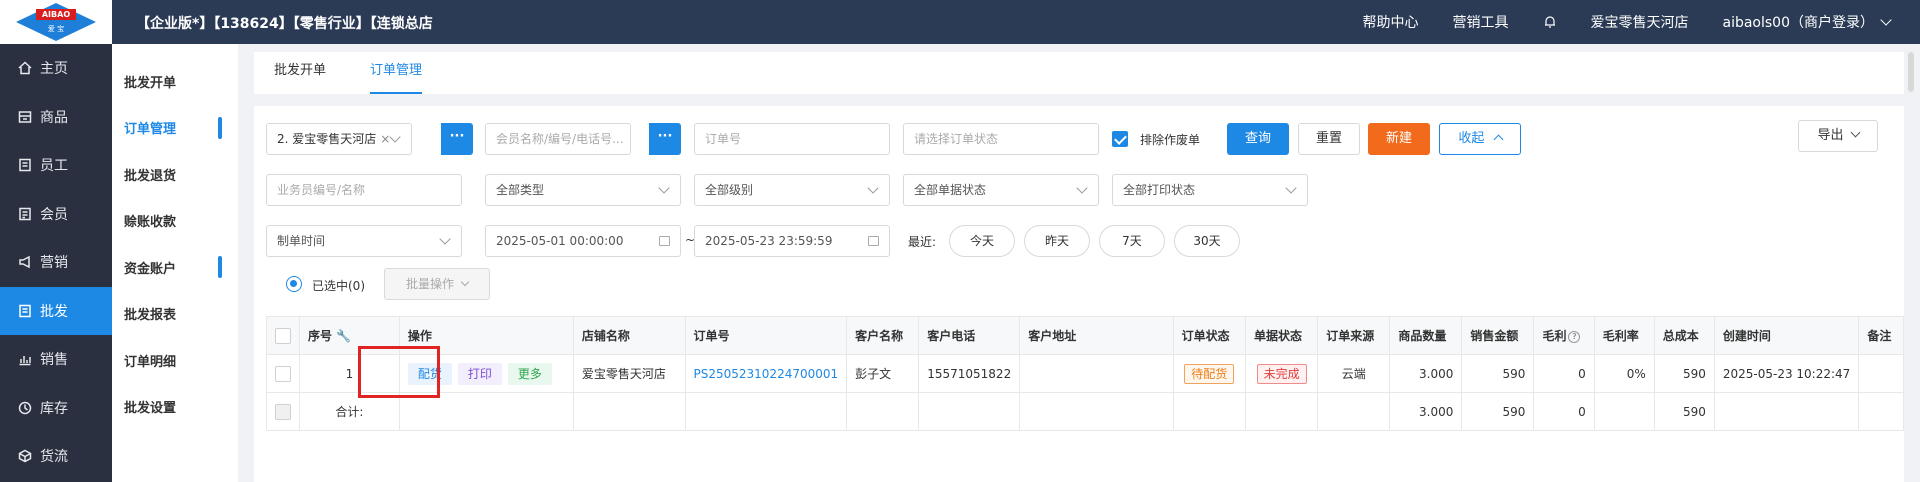  What do you see at coordinates (1498, 139) in the screenshot?
I see `chevron-up-icon` at bounding box center [1498, 139].